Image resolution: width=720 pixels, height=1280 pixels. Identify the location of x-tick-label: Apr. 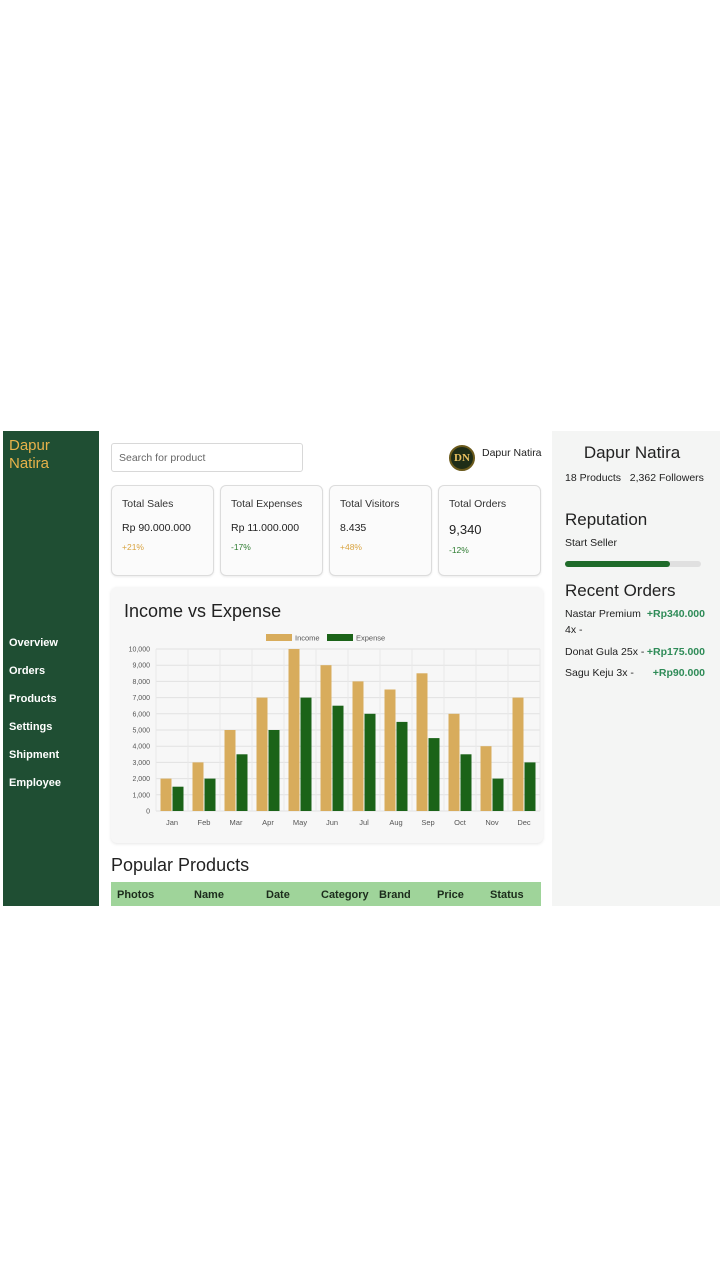
(268, 822).